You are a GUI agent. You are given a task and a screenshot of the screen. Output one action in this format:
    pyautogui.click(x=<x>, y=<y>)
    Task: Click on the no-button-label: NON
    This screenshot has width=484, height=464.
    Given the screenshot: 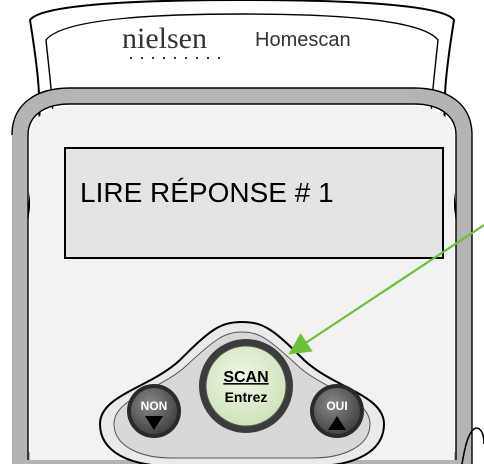 What is the action you would take?
    pyautogui.click(x=154, y=406)
    